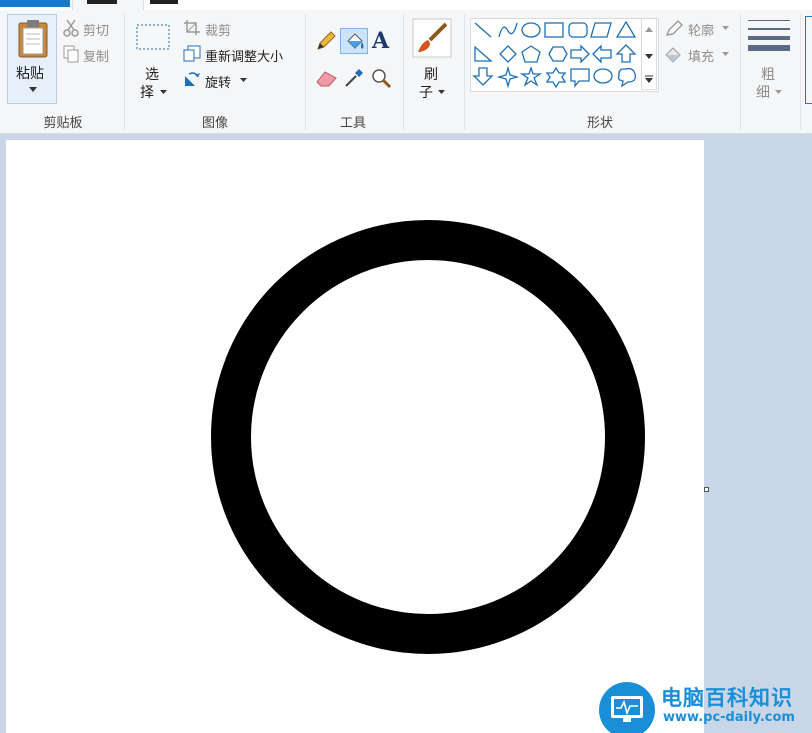 Image resolution: width=812 pixels, height=733 pixels. I want to click on tab-view-label-fragment, so click(164, 2).